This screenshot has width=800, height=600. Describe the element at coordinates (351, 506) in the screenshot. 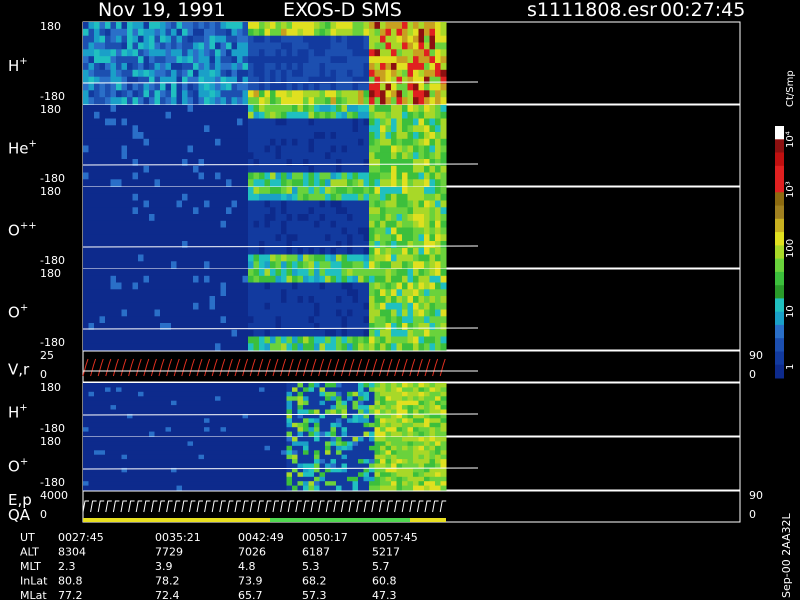

I see `energy-step` at that location.